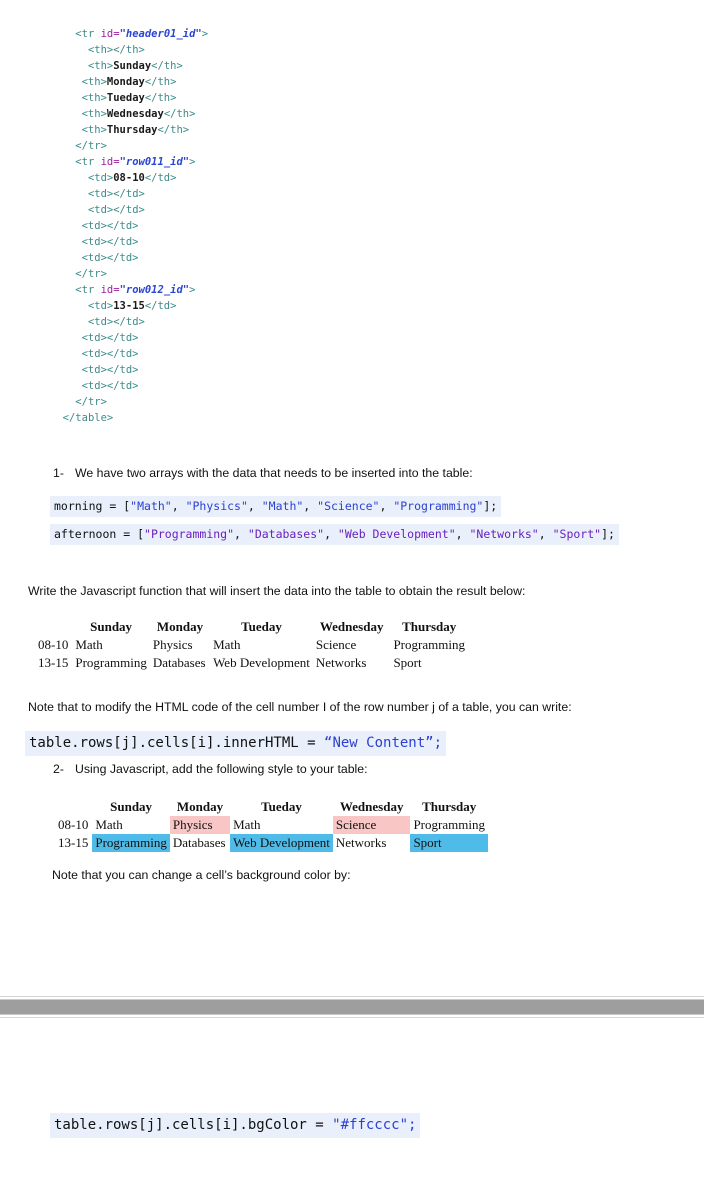  Describe the element at coordinates (193, 1125) in the screenshot. I see `code-expression: table.rows[j].cells[i].bgColor =` at that location.